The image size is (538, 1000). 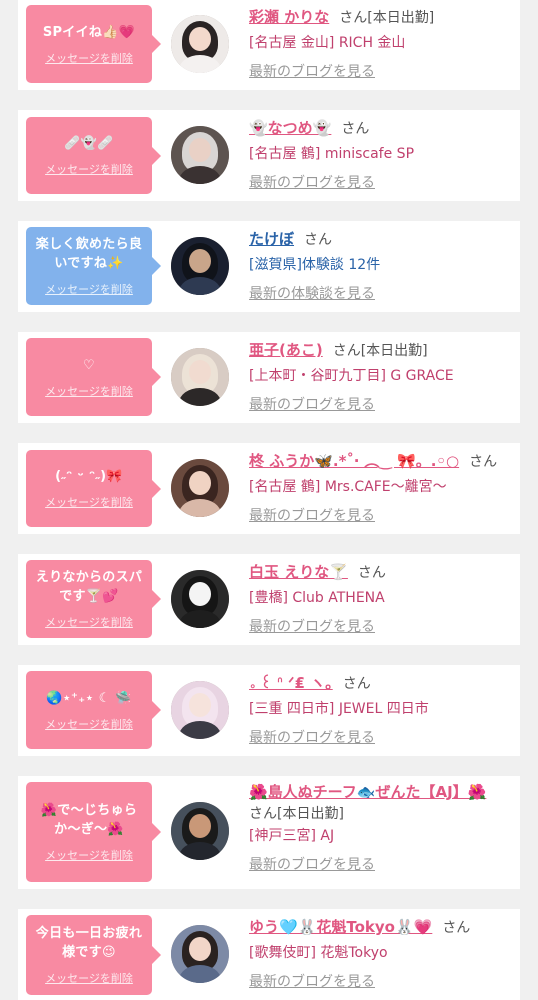 What do you see at coordinates (89, 698) in the screenshot?
I see `message-text: 🌏⋆⁺₊⋆ ☾ 🛸` at bounding box center [89, 698].